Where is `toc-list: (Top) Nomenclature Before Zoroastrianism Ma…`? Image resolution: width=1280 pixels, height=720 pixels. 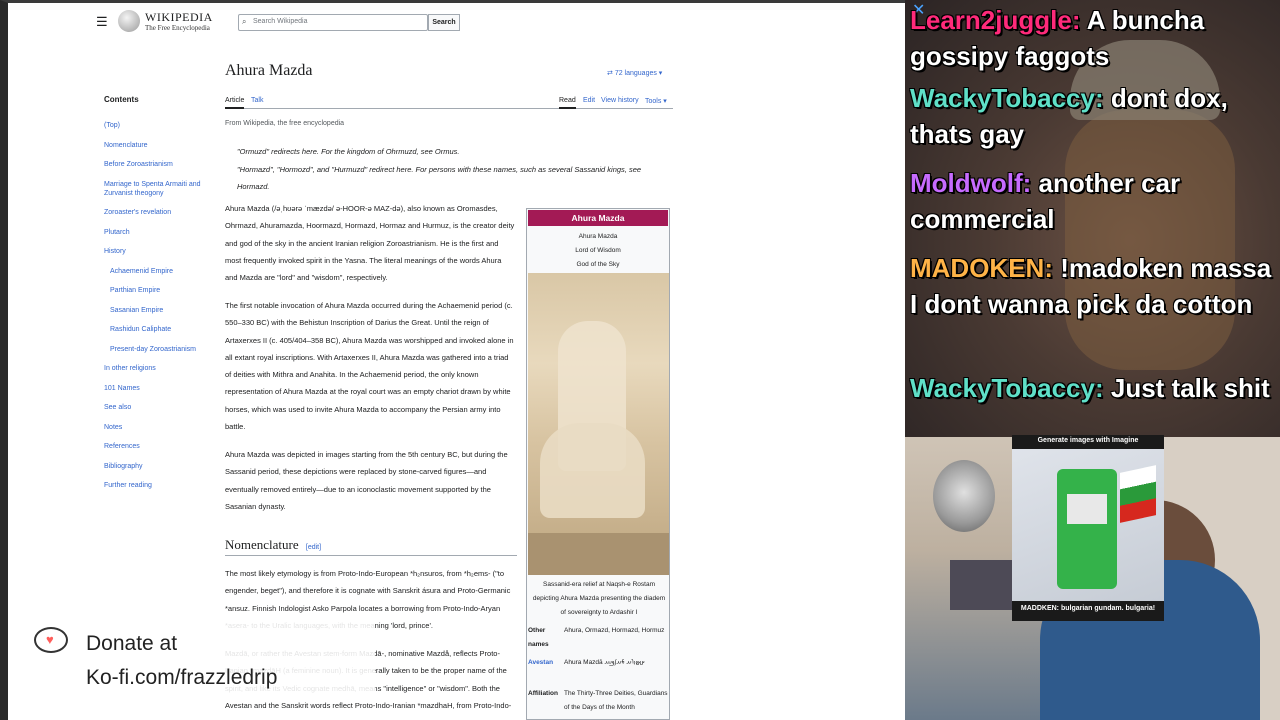 toc-list: (Top) Nomenclature Before Zoroastrianism Ma… is located at coordinates (159, 305).